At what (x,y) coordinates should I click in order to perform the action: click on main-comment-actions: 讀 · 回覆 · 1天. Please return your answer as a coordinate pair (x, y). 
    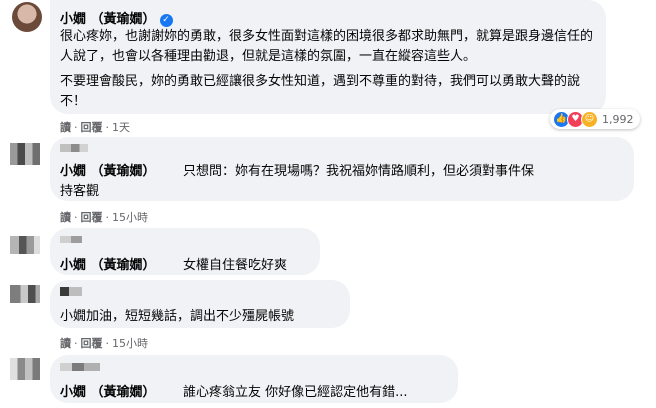
    Looking at the image, I should click on (95, 127).